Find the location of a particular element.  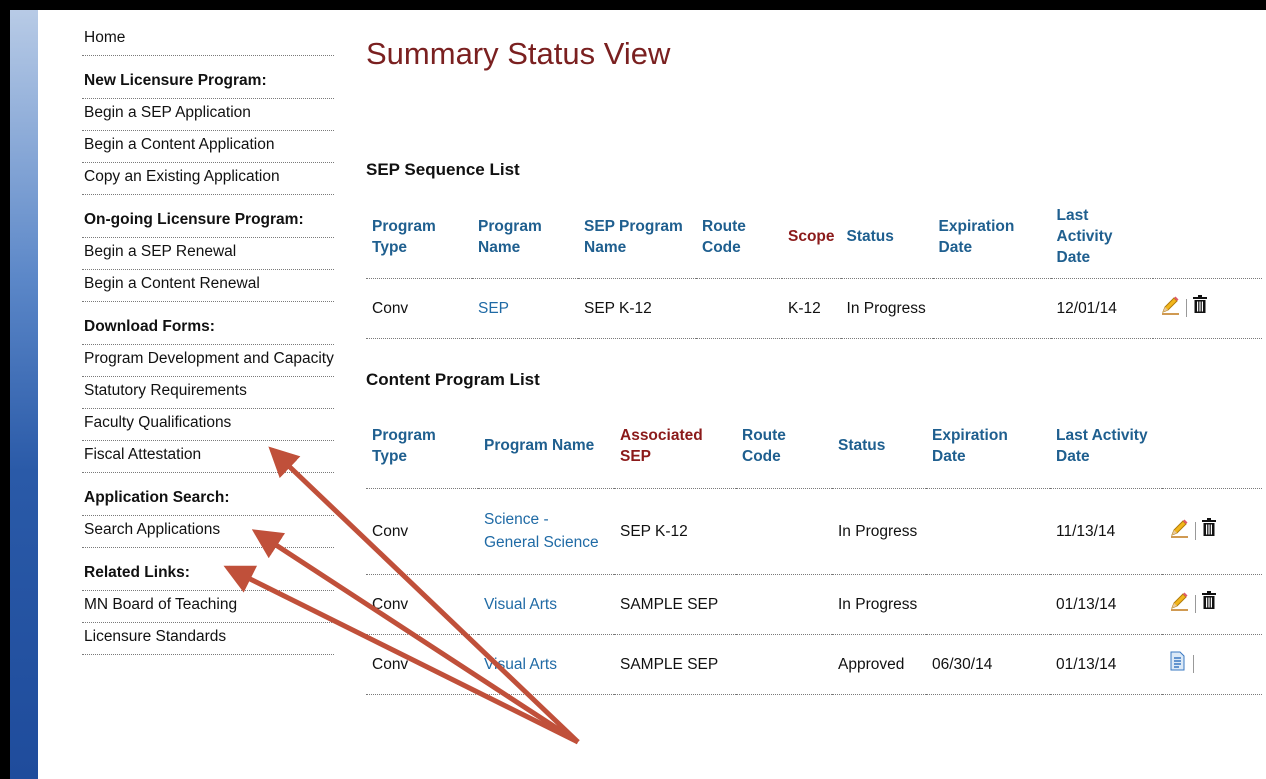

sidebar-item-mn-board-of-teaching: MN Board of Teaching is located at coordinates (208, 607).